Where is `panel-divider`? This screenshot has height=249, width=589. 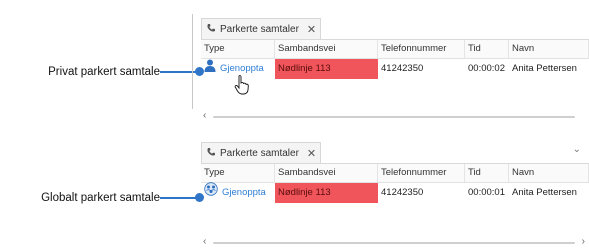
panel-divider is located at coordinates (192, 61).